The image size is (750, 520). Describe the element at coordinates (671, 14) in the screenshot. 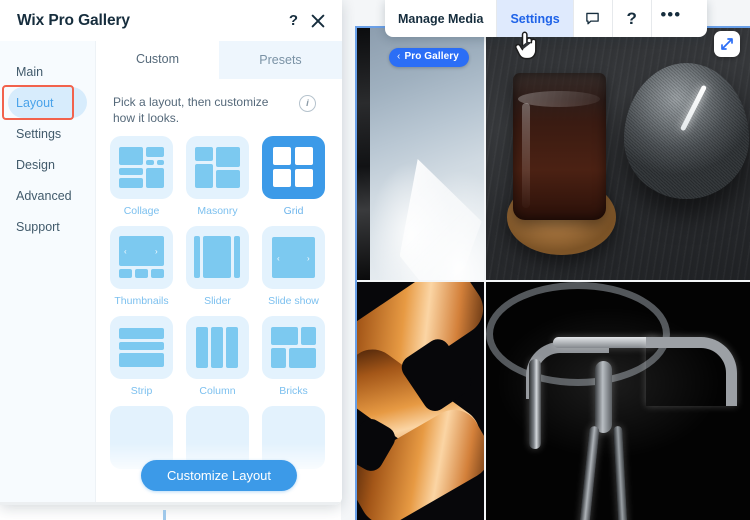

I see `more-options-icon: •••` at that location.